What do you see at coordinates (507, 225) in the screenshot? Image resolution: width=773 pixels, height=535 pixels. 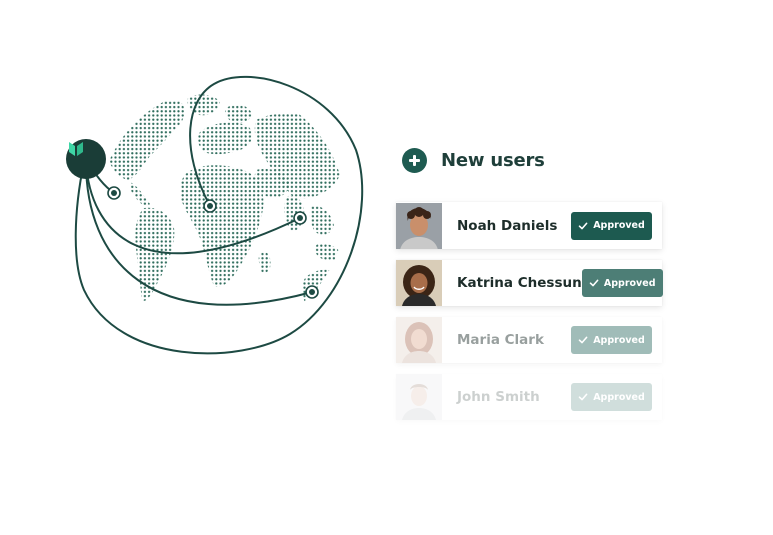 I see `user-name: Noah Daniels` at bounding box center [507, 225].